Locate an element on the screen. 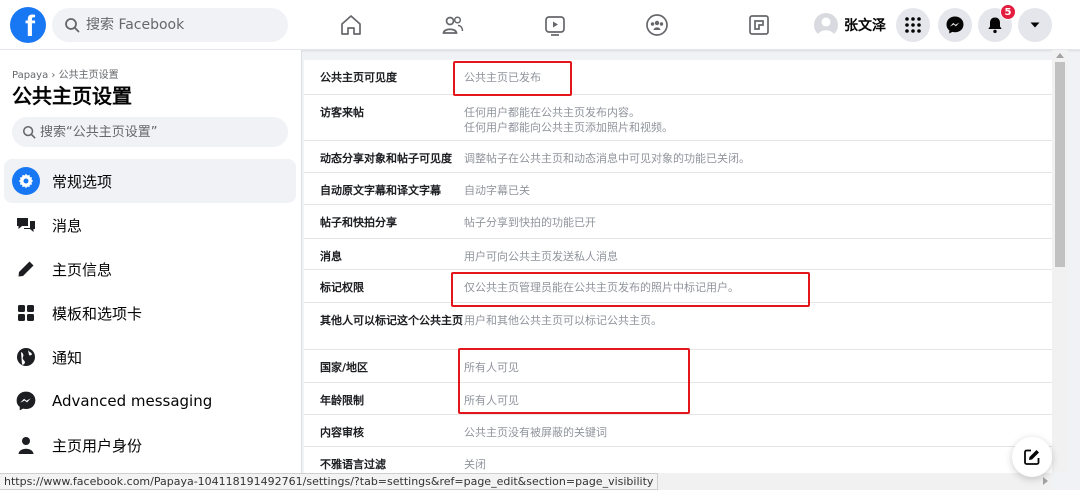 The width and height of the screenshot is (1080, 490). sidebar-item-templates-tabs: 模板和选项卡 is located at coordinates (150, 313).